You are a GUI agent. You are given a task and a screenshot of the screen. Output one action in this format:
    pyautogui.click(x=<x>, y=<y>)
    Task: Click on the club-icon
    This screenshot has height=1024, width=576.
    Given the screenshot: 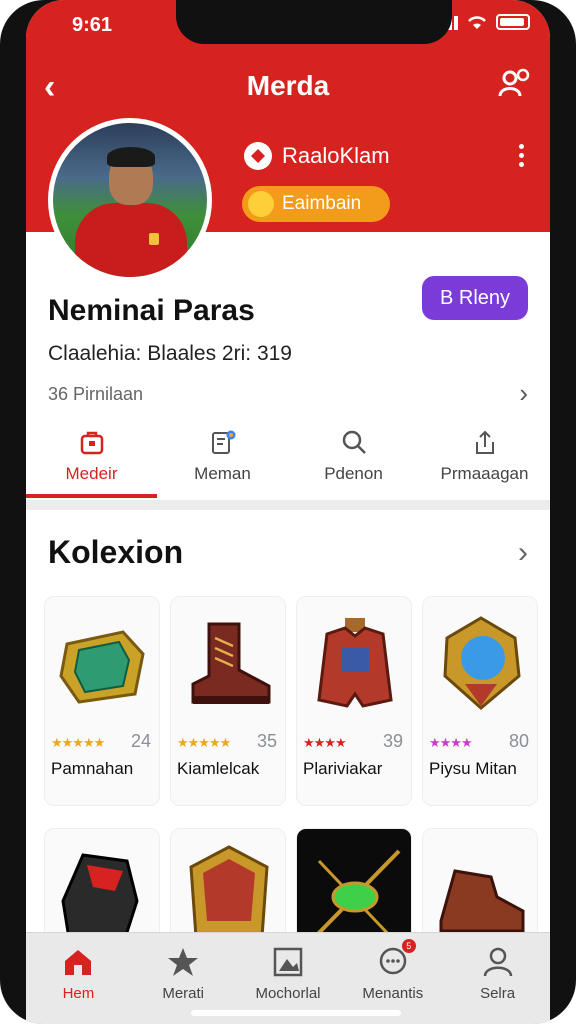 What is the action you would take?
    pyautogui.click(x=258, y=156)
    